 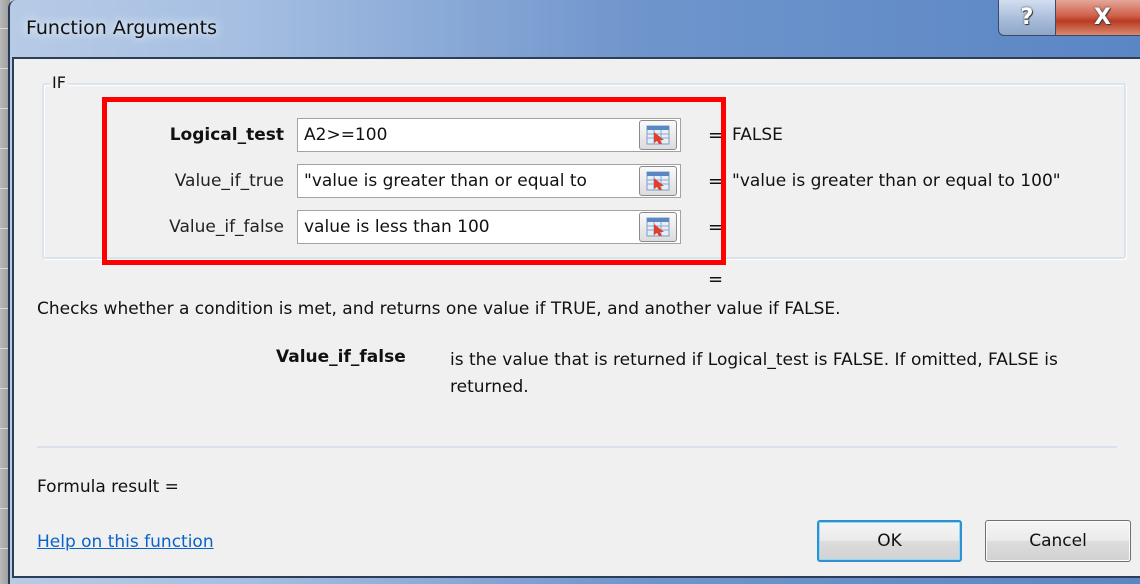 I want to click on formula-result-label: Formula result =, so click(x=108, y=487).